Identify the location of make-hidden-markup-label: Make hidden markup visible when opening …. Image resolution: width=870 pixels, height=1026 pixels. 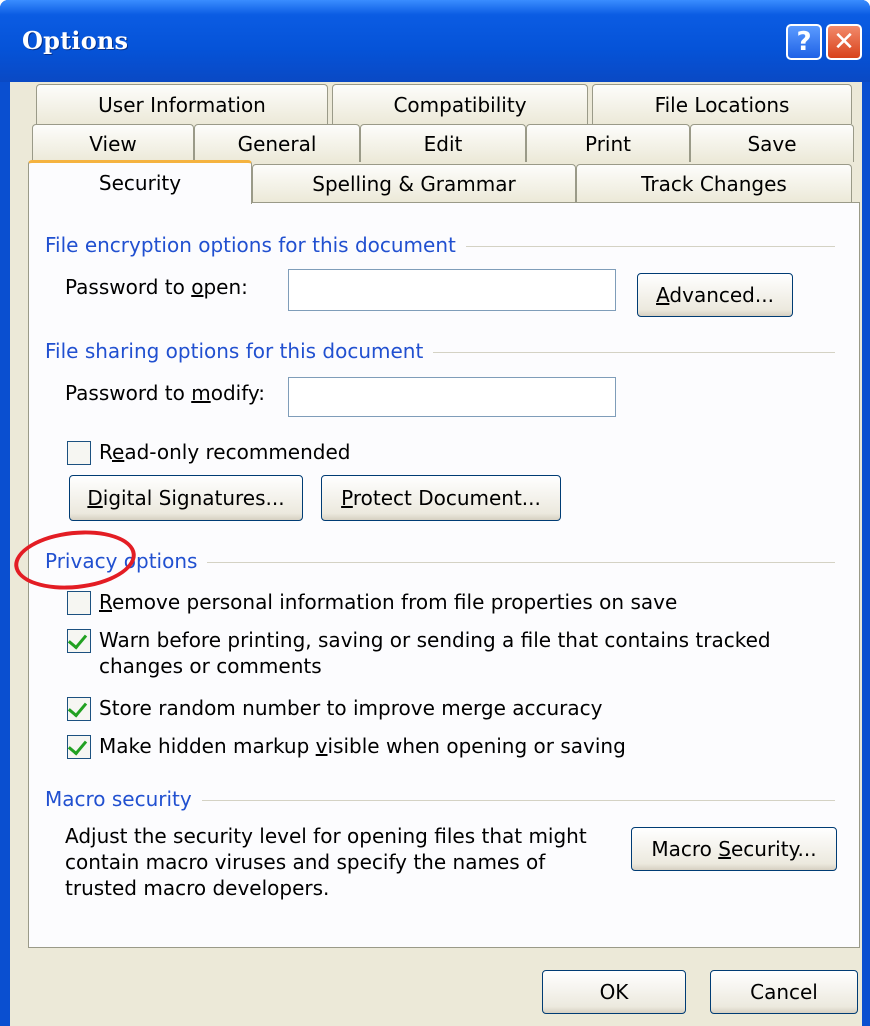
(362, 746).